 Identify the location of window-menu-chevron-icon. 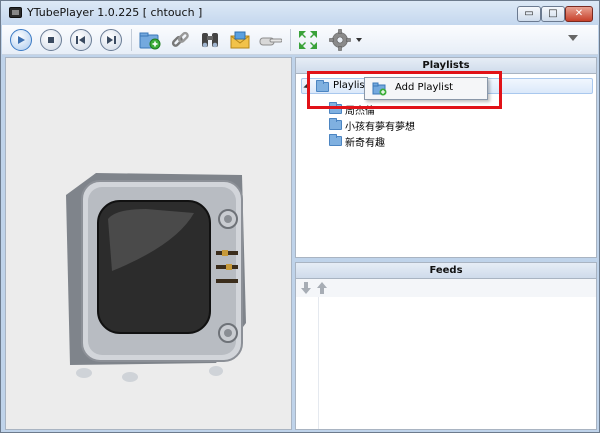
(573, 38).